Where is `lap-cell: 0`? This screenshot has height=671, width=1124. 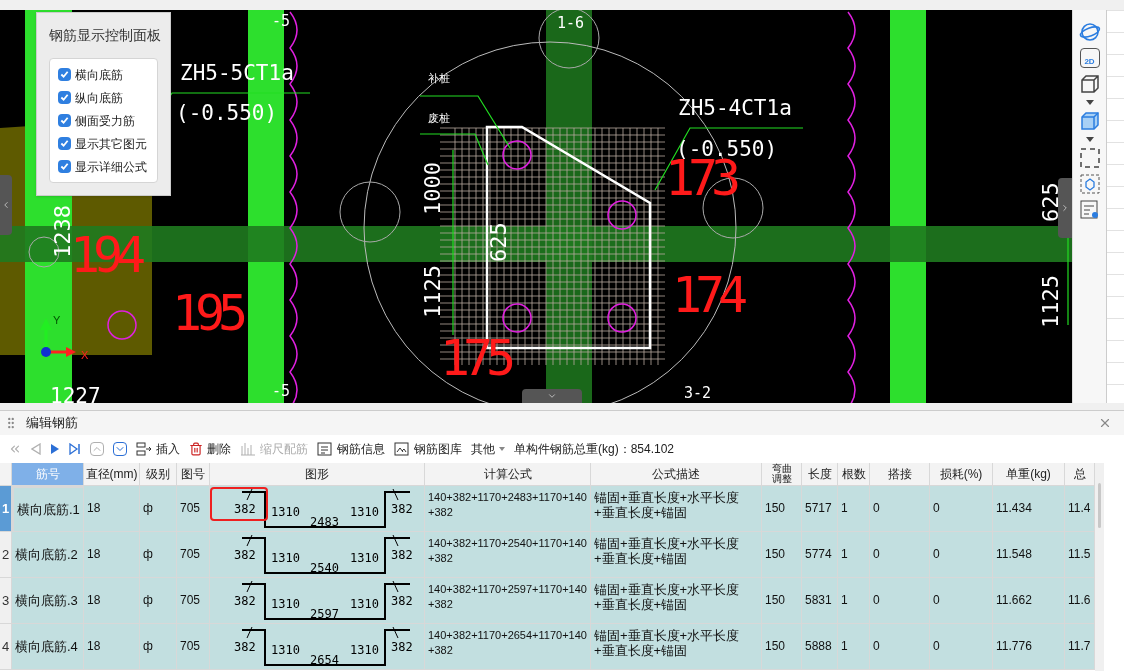
lap-cell: 0 is located at coordinates (900, 647).